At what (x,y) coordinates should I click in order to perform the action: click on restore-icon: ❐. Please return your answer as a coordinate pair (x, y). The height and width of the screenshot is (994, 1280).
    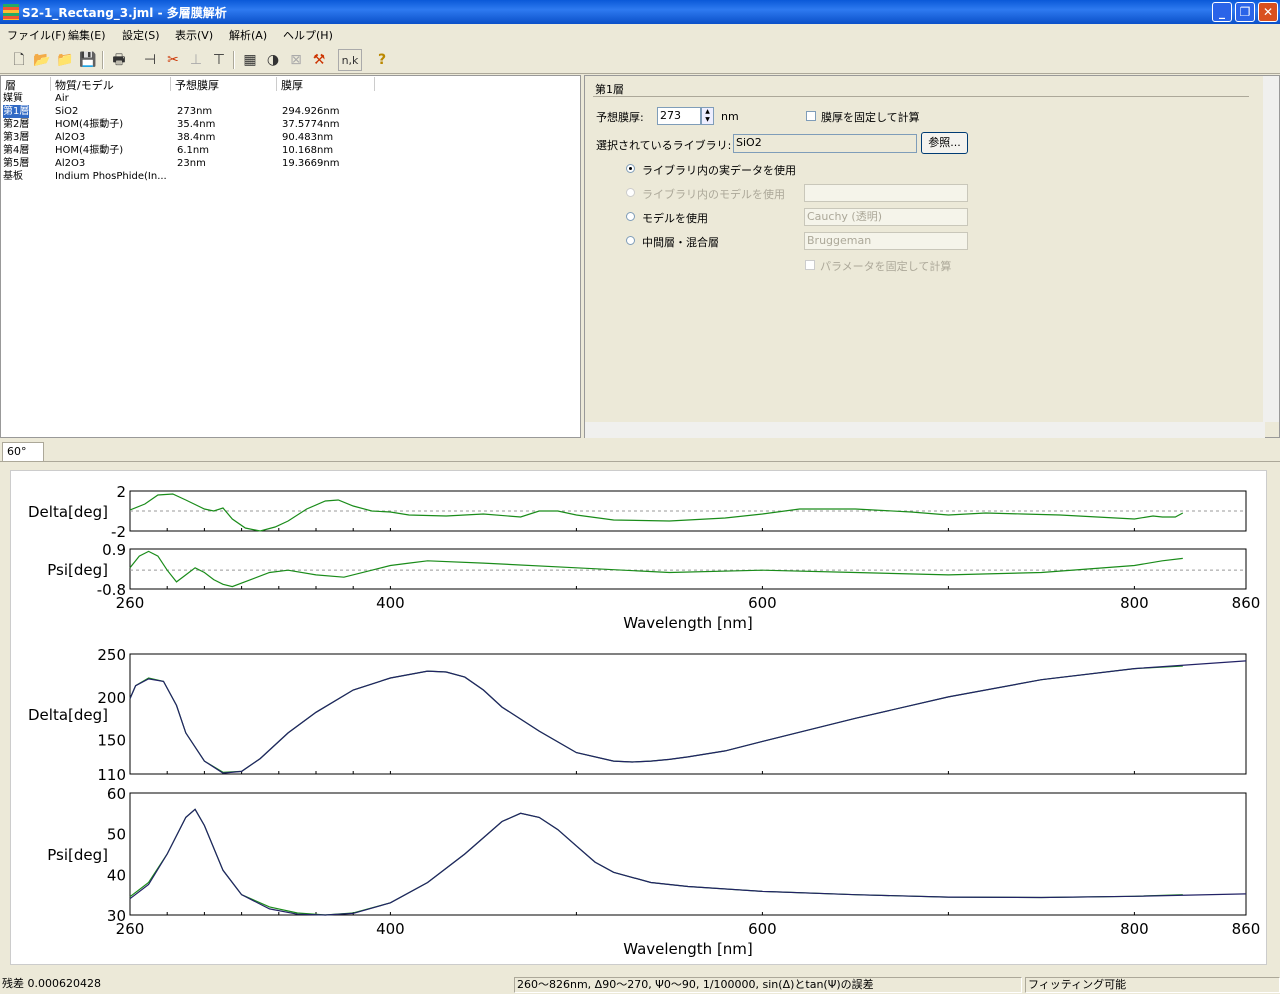
    Looking at the image, I should click on (1245, 12).